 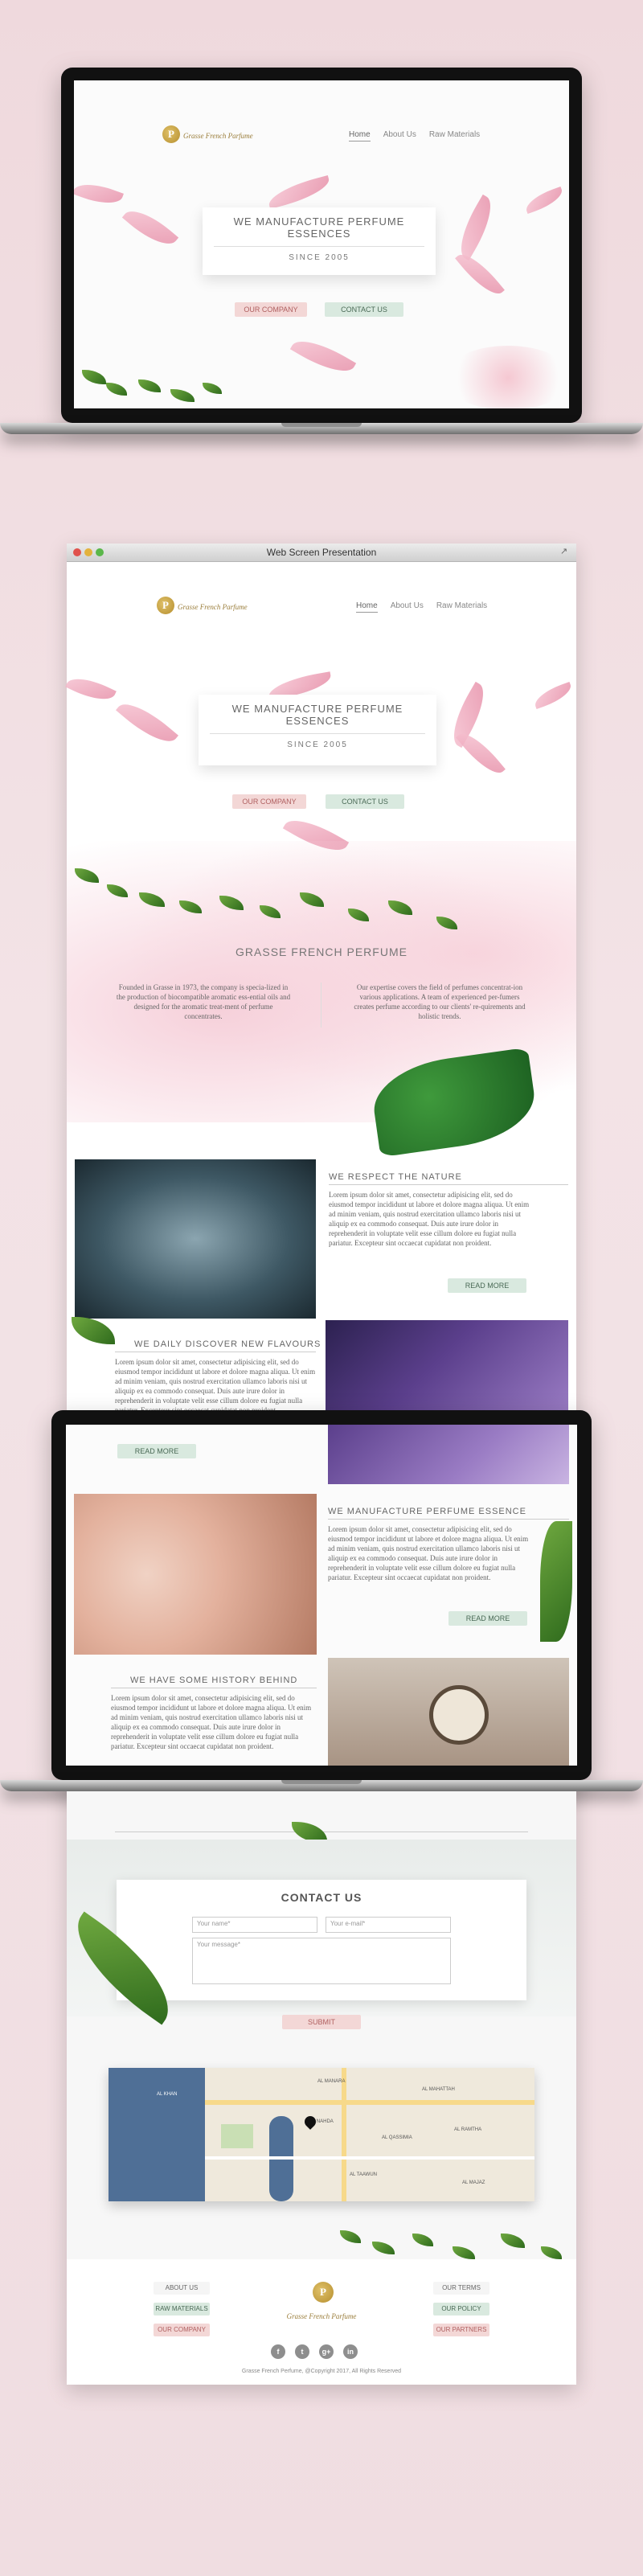 What do you see at coordinates (157, 2134) in the screenshot?
I see `map-water` at bounding box center [157, 2134].